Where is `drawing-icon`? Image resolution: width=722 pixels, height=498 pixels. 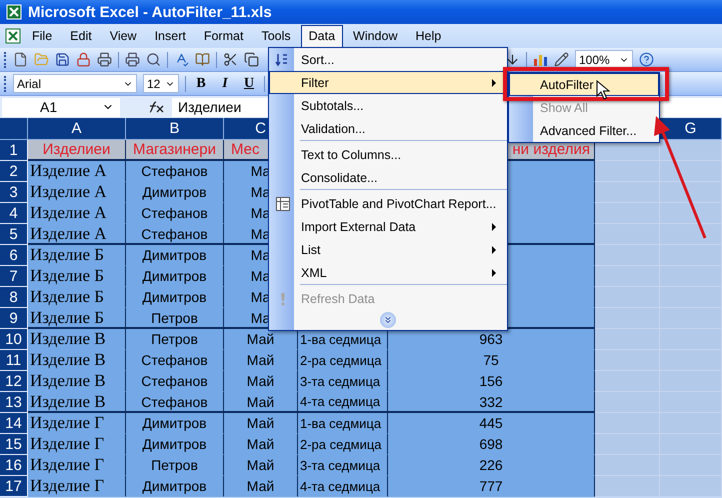
drawing-icon is located at coordinates (561, 59).